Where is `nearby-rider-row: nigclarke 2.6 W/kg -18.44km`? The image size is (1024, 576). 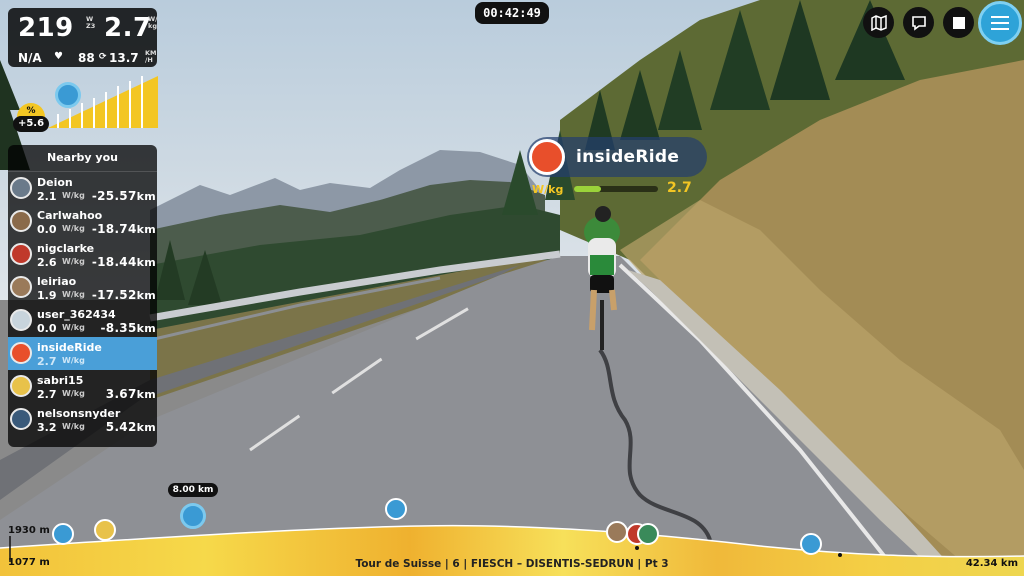
nearby-rider-row: nigclarke 2.6 W/kg -18.44km is located at coordinates (82, 254).